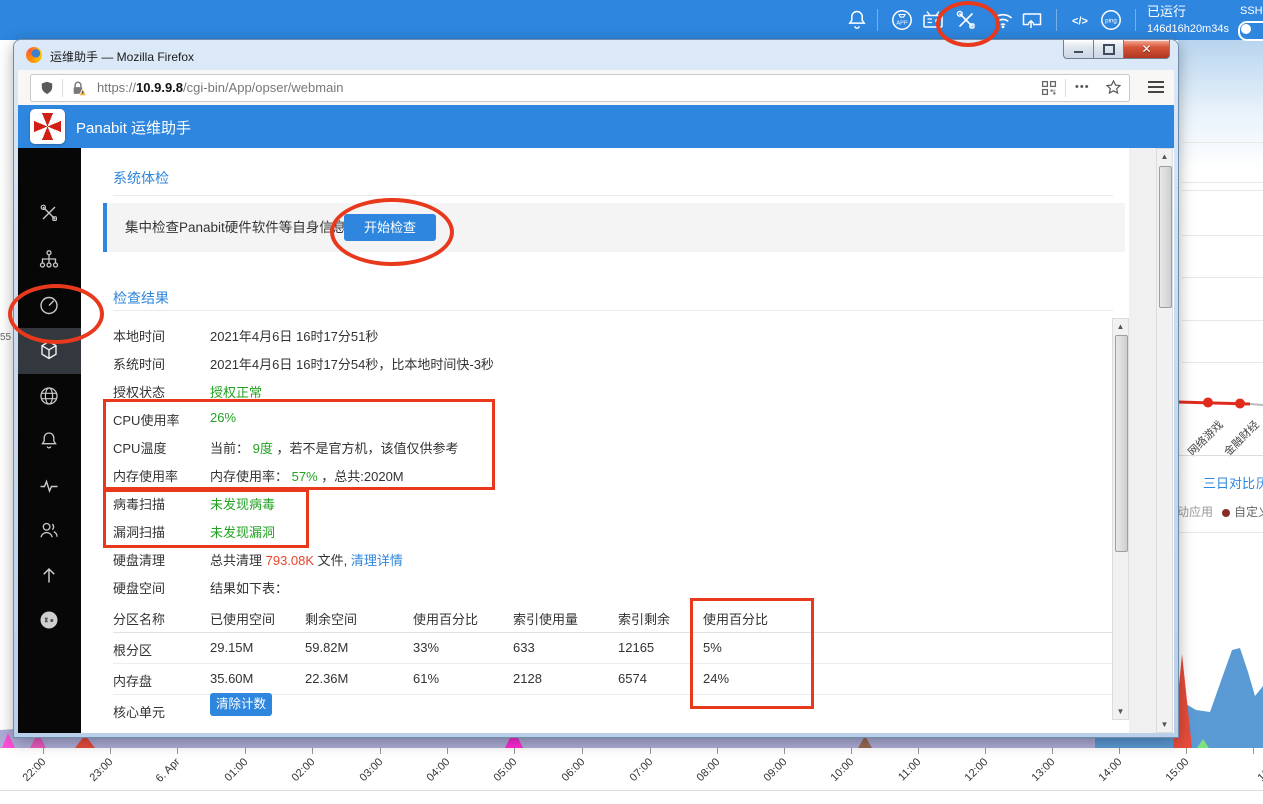 Image resolution: width=1263 pixels, height=804 pixels. I want to click on page-gutter, so click(1142, 440).